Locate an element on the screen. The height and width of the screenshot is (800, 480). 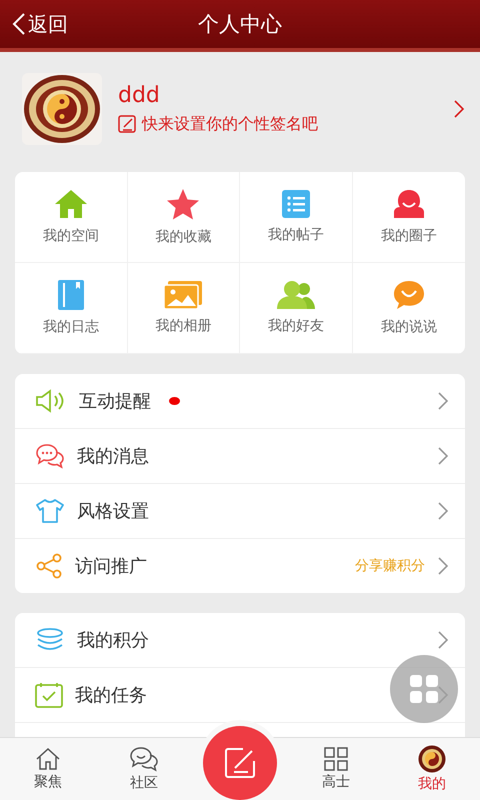
shortcut-item: 我的好友 is located at coordinates (296, 308).